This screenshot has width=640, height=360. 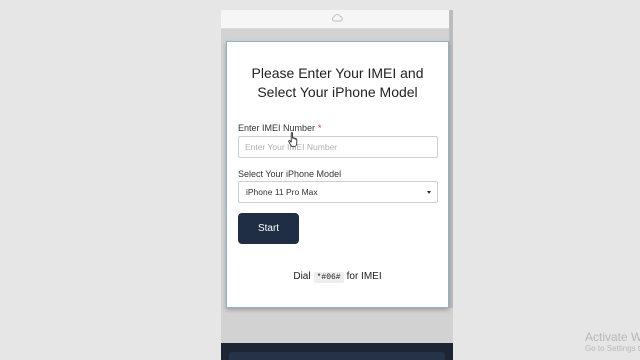 I want to click on dial-prefix: Dial, so click(x=302, y=276).